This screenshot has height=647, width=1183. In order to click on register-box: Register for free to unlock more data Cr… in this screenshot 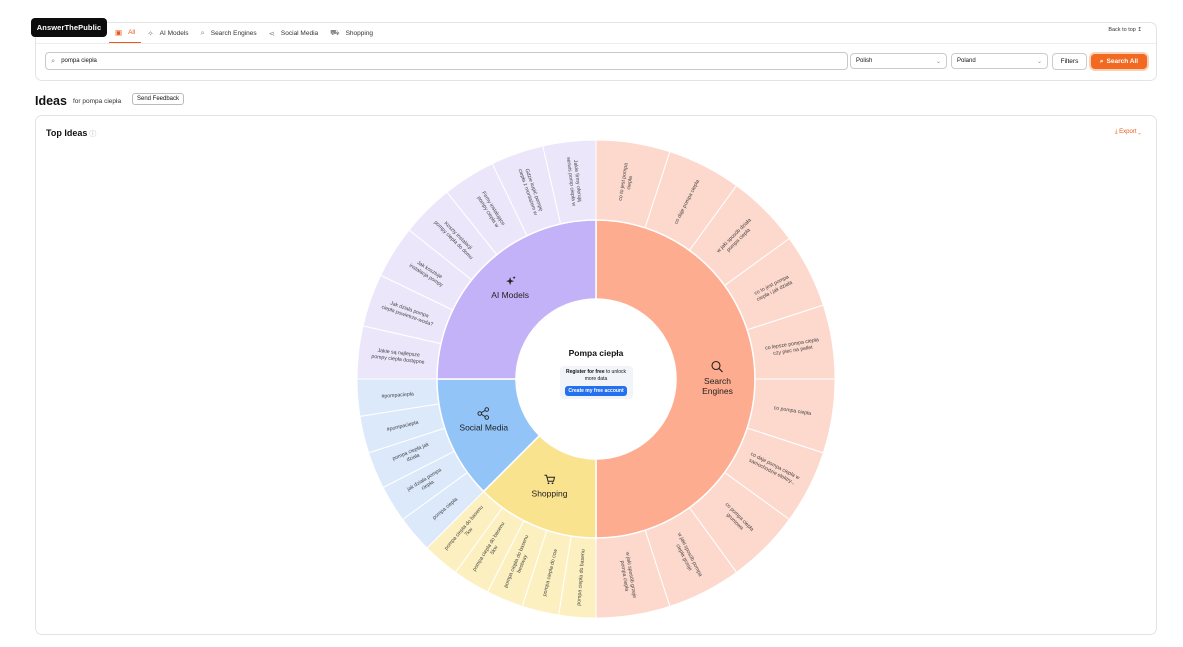, I will do `click(596, 382)`.